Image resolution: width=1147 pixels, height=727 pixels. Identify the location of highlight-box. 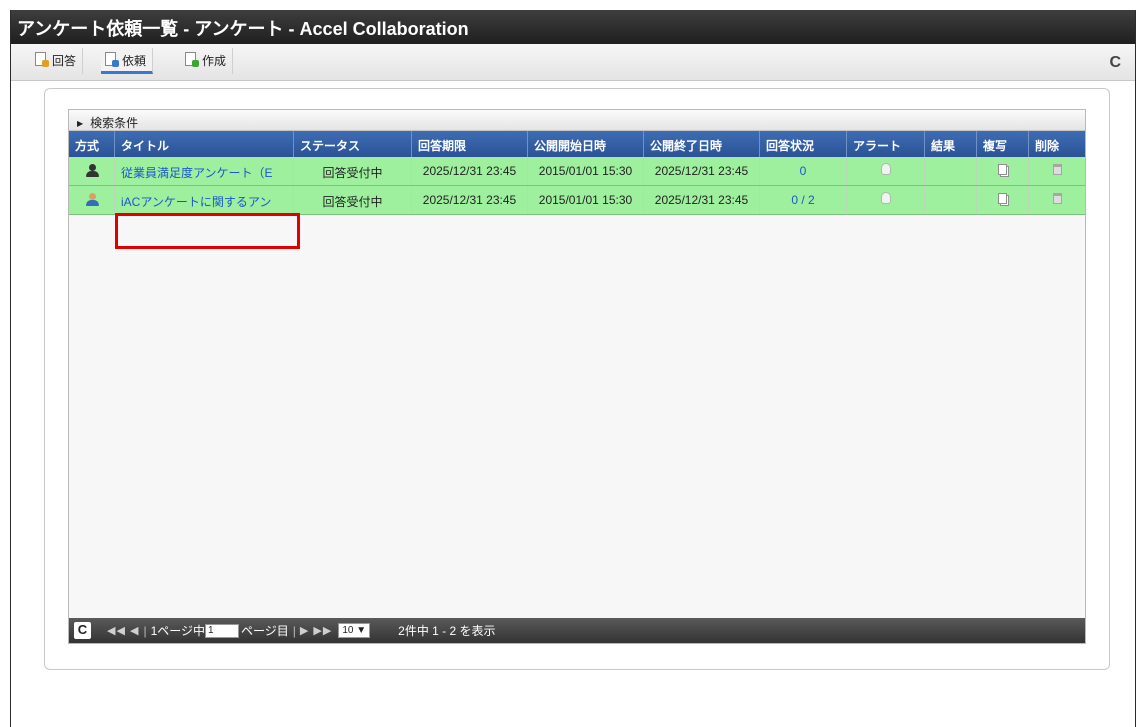
(207, 231).